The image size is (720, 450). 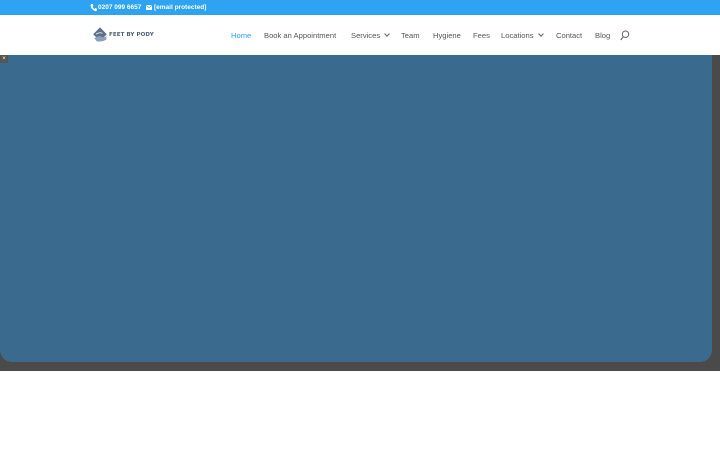 I want to click on nav-team: Team, so click(x=410, y=35).